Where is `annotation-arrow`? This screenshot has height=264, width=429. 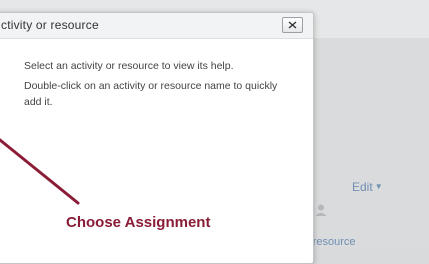 annotation-arrow is located at coordinates (40, 171).